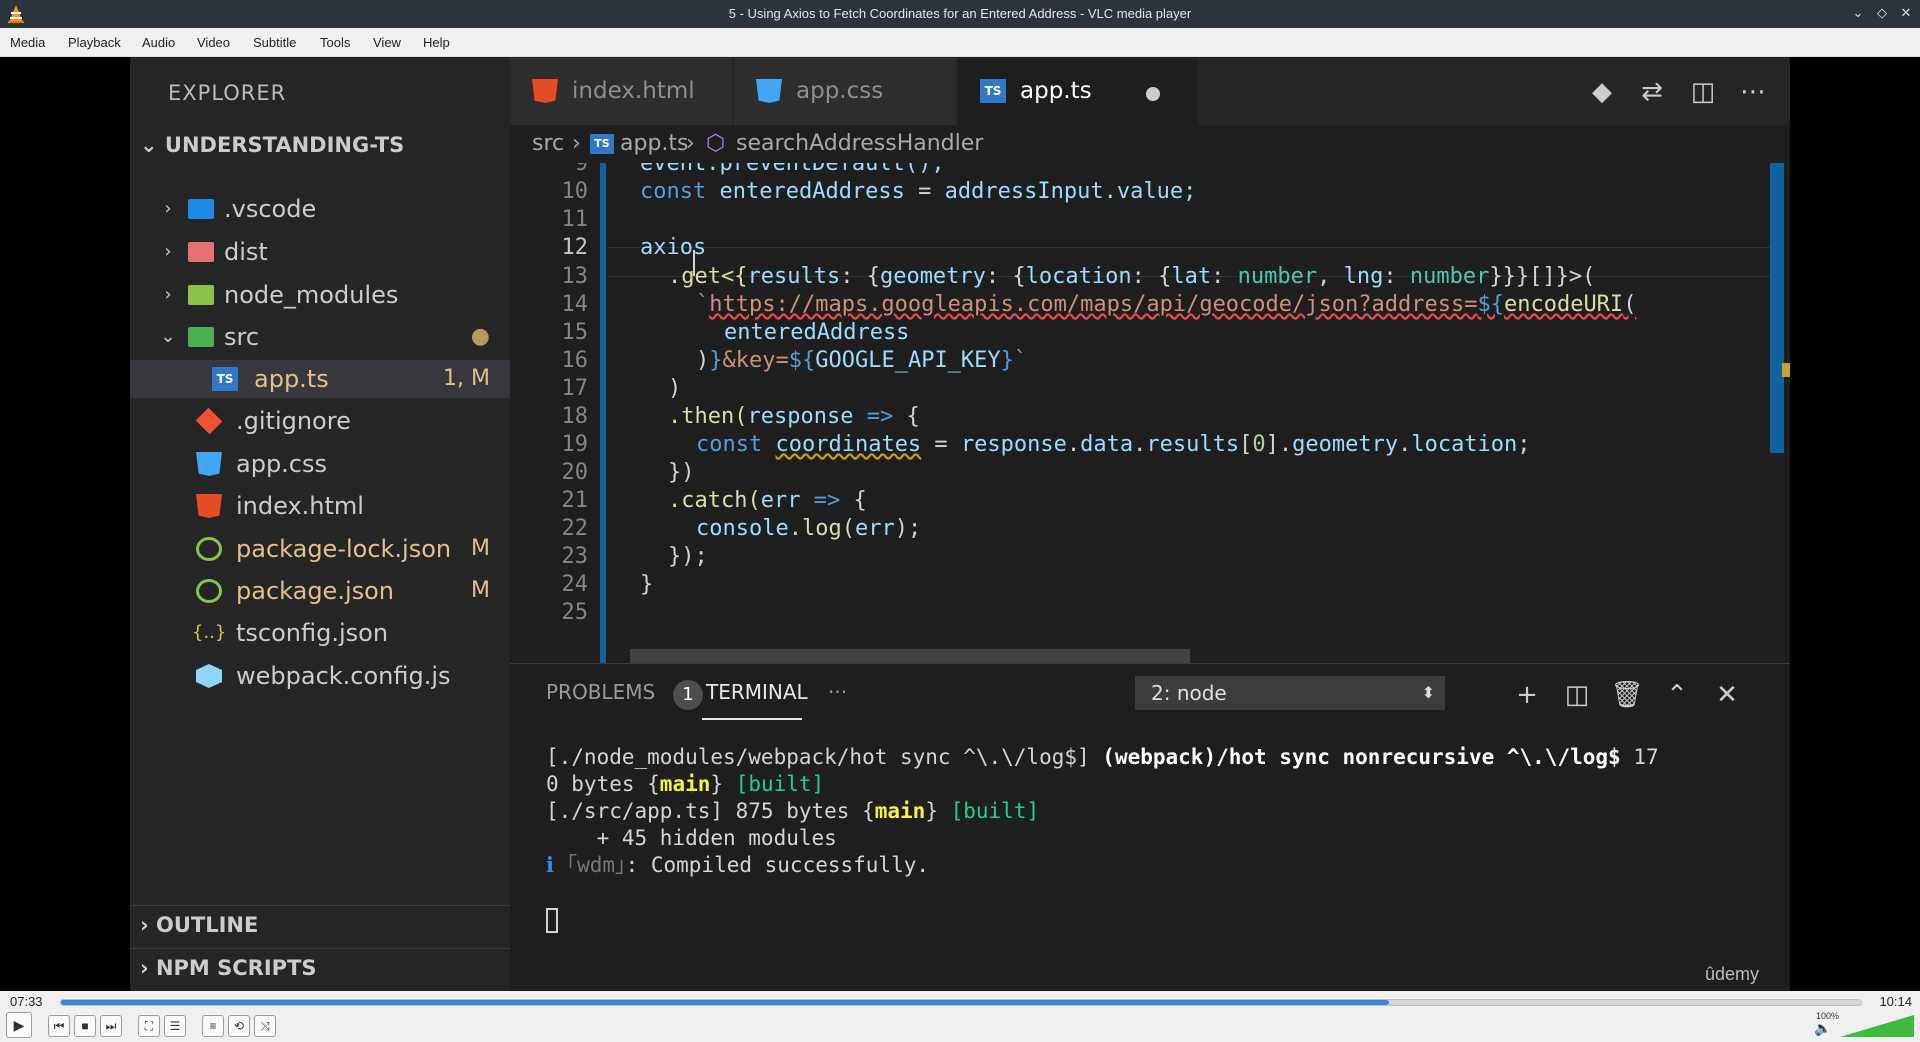 The height and width of the screenshot is (1042, 1920). I want to click on menu-media: Media, so click(27, 42).